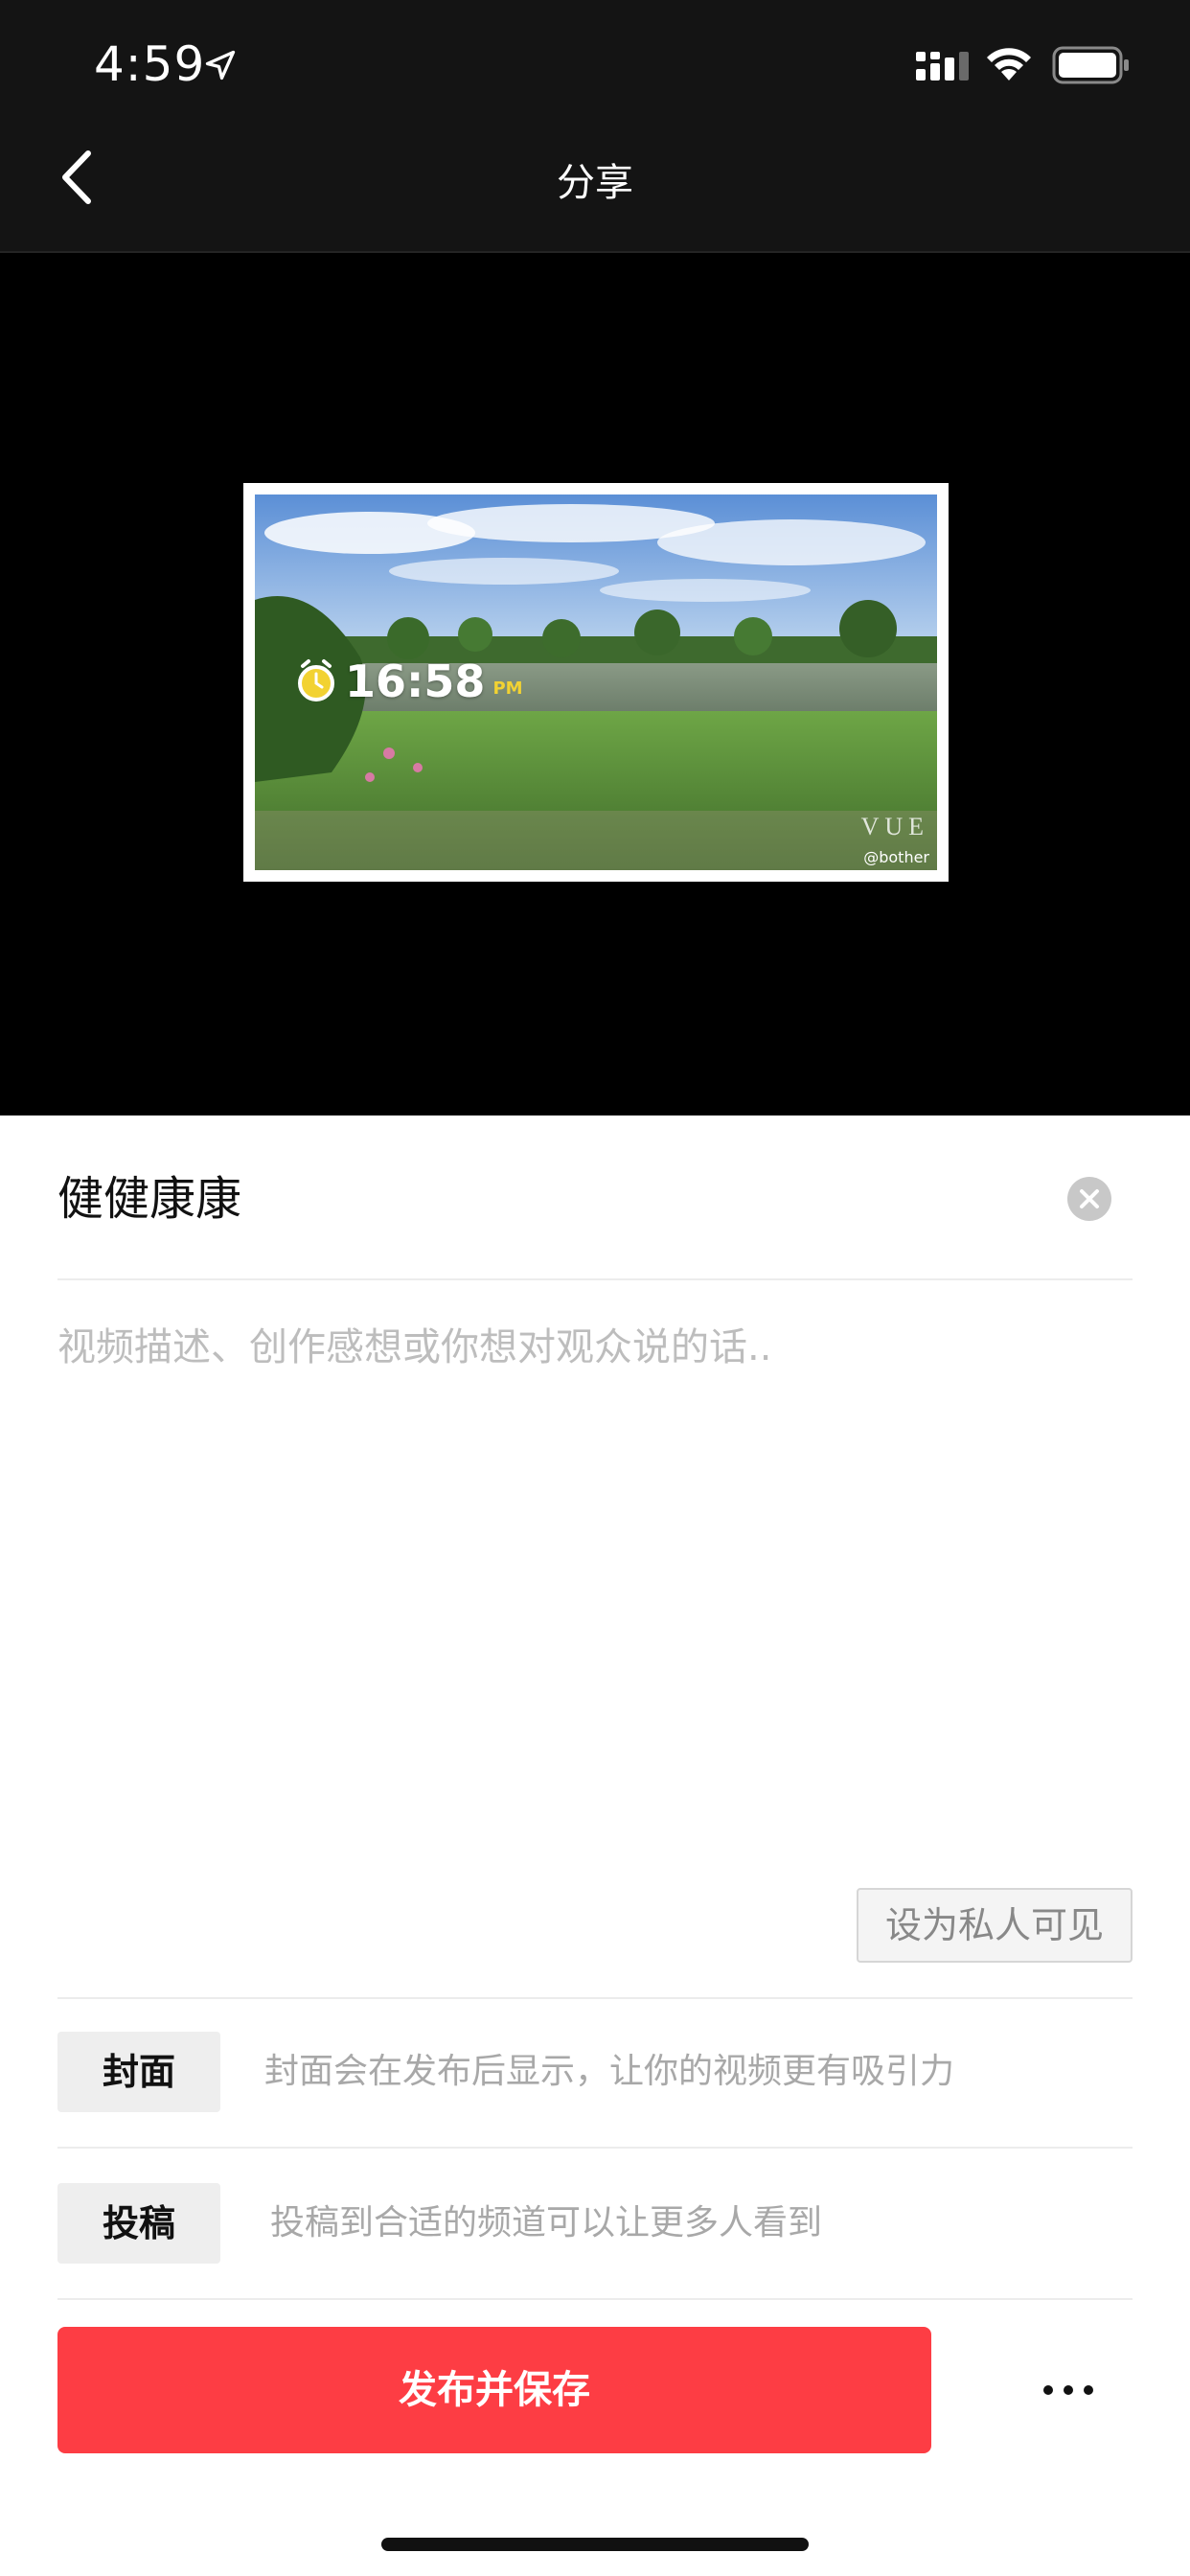  Describe the element at coordinates (595, 126) in the screenshot. I see `app-header: 4:59 分享` at that location.